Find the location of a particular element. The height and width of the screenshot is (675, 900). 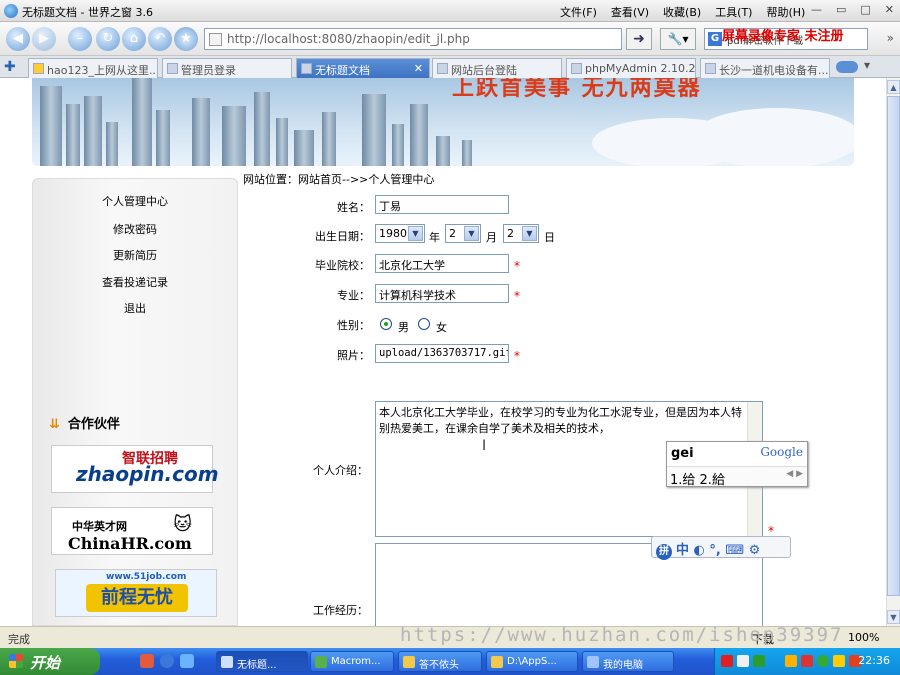

gender-female-radio is located at coordinates (424, 324).